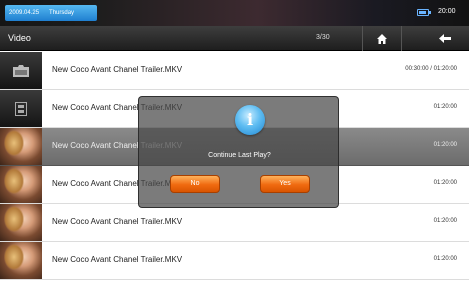  What do you see at coordinates (24, 13) in the screenshot?
I see `date-text: 2009.04.25` at bounding box center [24, 13].